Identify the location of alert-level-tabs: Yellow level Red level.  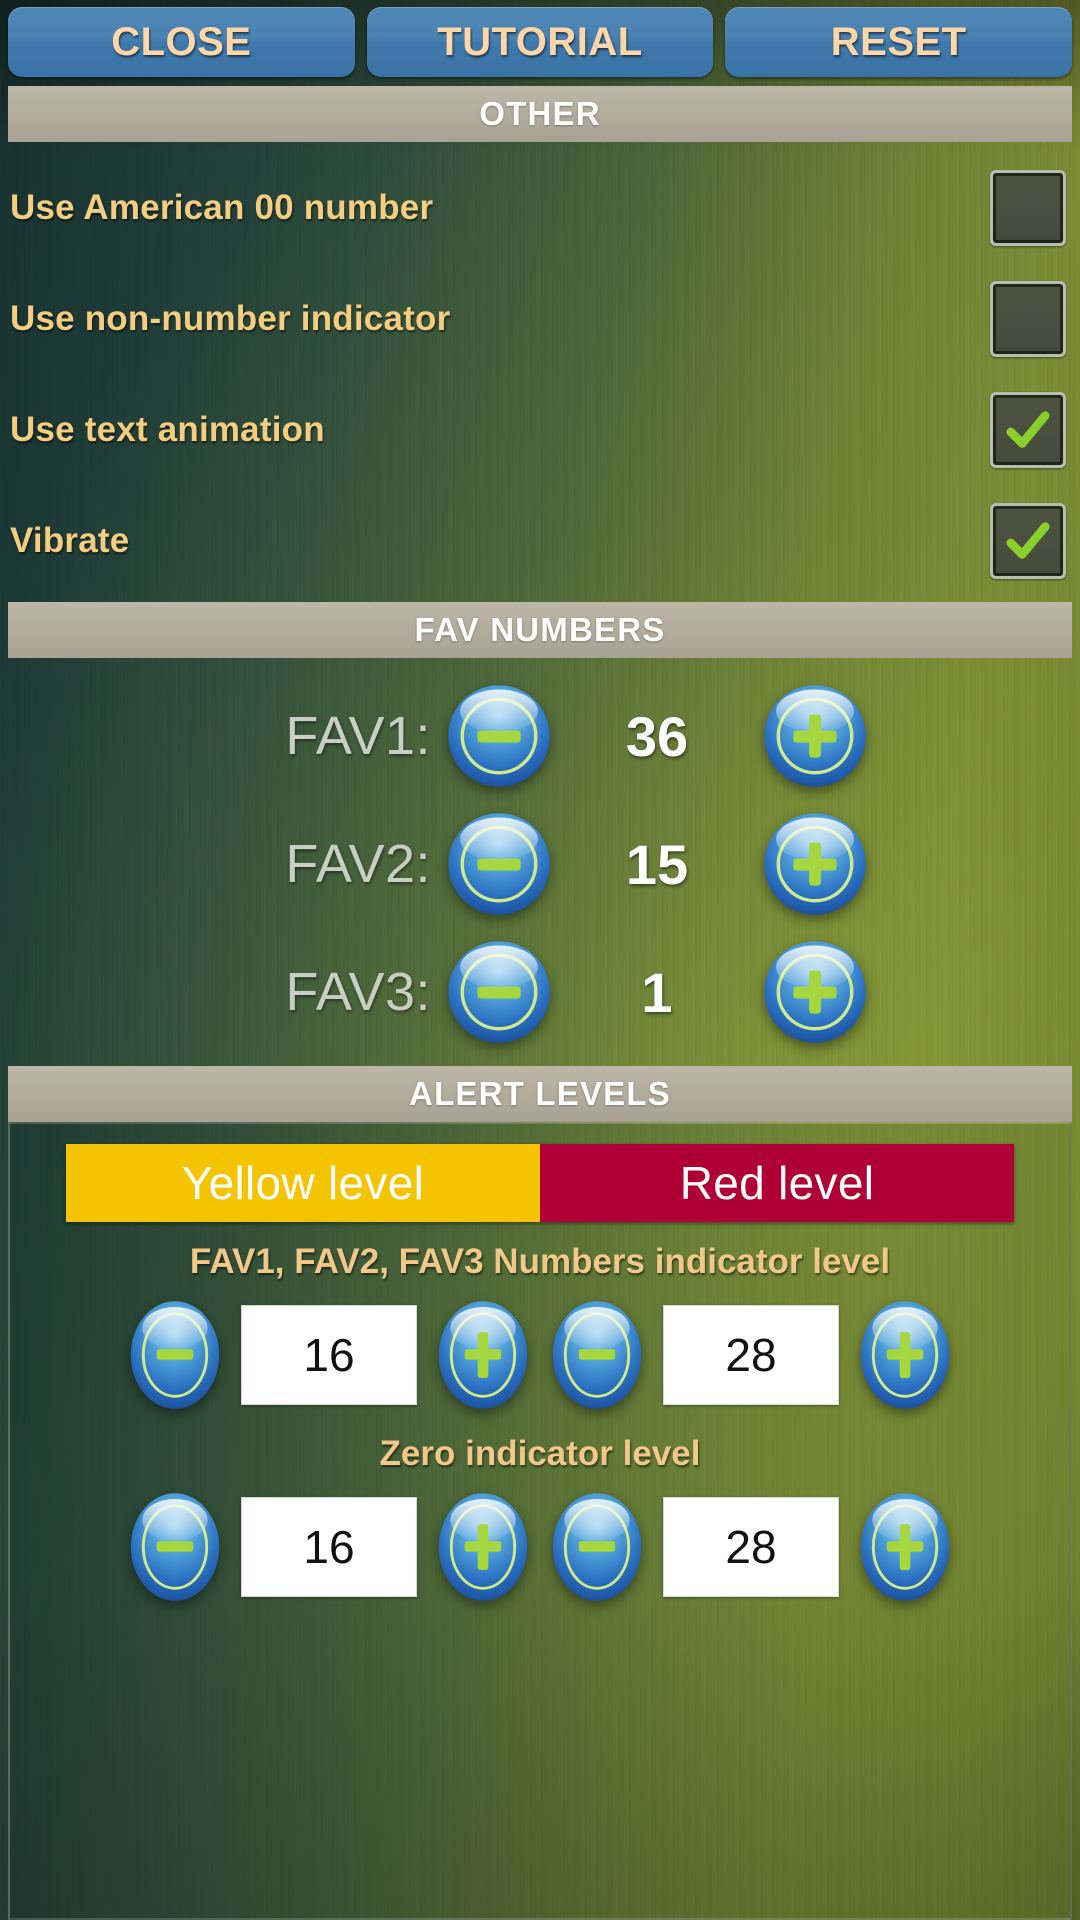
(540, 1183).